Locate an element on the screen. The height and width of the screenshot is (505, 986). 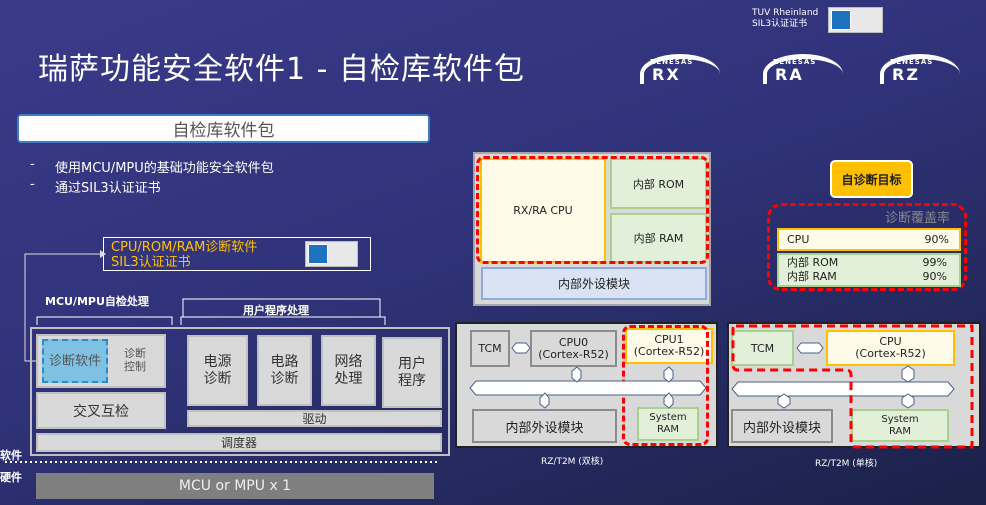
rz-dual-bus is located at coordinates (588, 388).